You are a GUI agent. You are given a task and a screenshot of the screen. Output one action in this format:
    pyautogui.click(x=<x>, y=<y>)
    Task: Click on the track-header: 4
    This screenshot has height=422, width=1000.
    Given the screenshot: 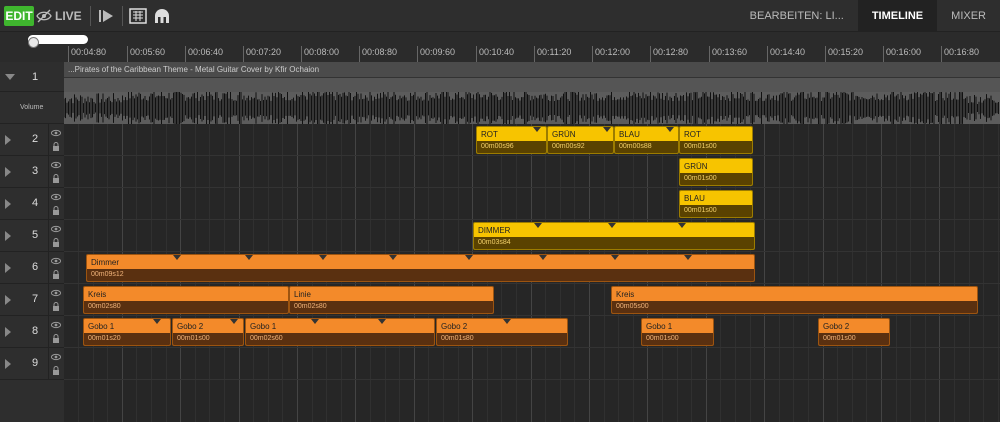 What is the action you would take?
    pyautogui.click(x=32, y=204)
    